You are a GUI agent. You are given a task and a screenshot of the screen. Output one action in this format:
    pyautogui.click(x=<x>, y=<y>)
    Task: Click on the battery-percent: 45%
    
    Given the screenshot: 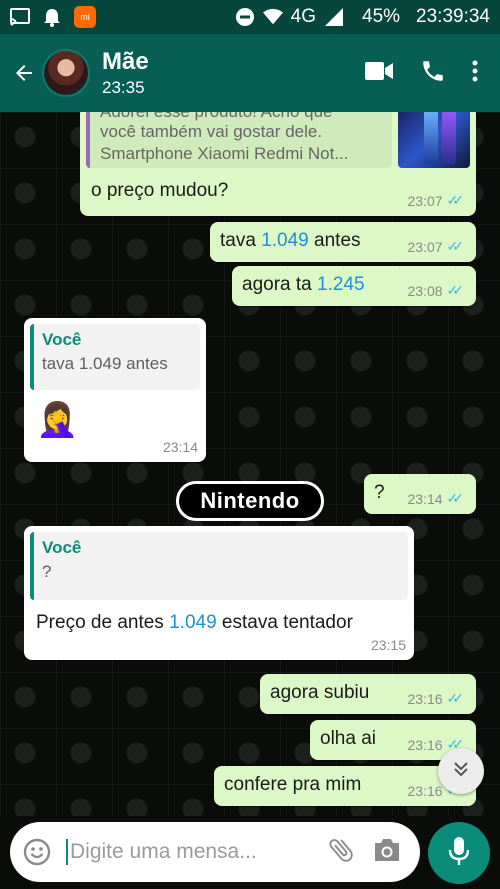 What is the action you would take?
    pyautogui.click(x=381, y=16)
    